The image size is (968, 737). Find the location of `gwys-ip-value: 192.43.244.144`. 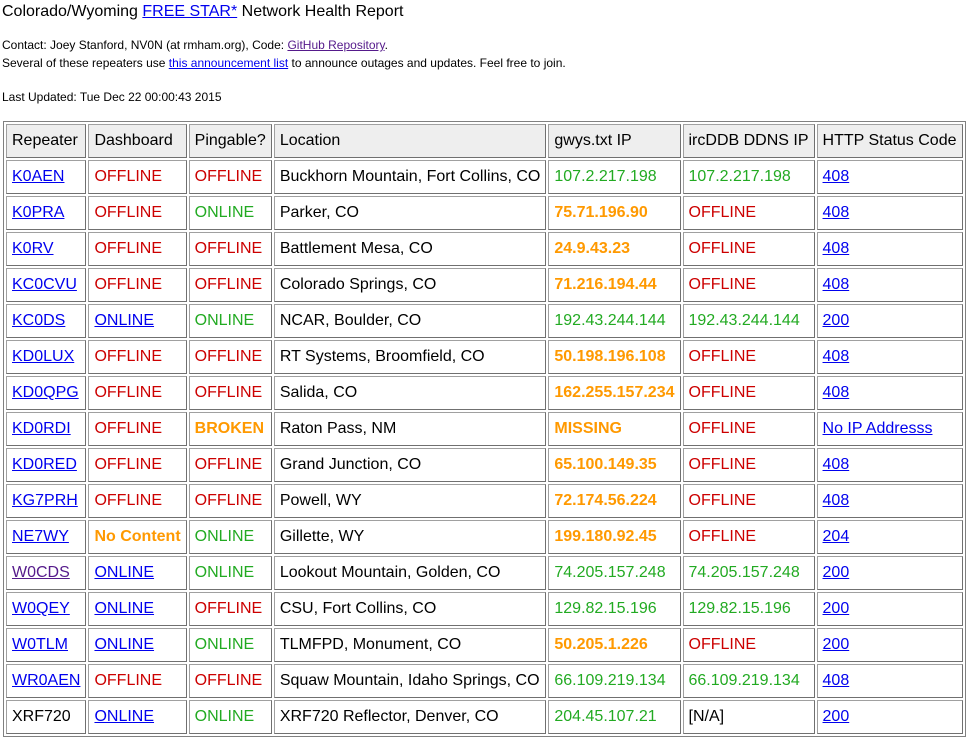

gwys-ip-value: 192.43.244.144 is located at coordinates (610, 320).